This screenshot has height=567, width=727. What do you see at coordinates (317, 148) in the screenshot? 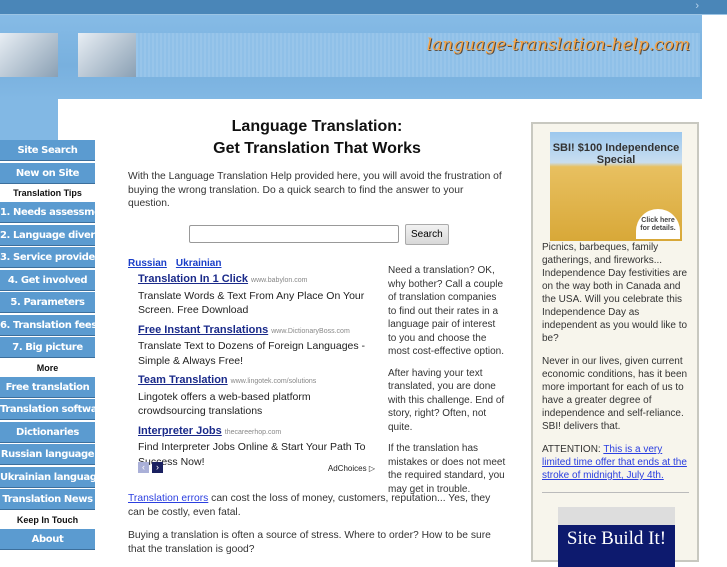
I see `title-line-2: Get Translation That Works` at bounding box center [317, 148].